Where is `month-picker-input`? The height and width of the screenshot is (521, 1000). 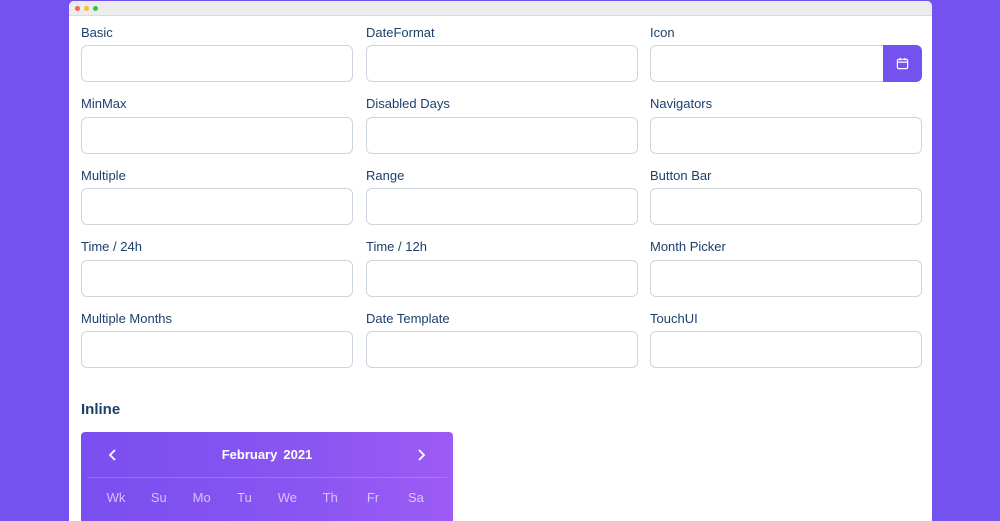
month-picker-input is located at coordinates (786, 278).